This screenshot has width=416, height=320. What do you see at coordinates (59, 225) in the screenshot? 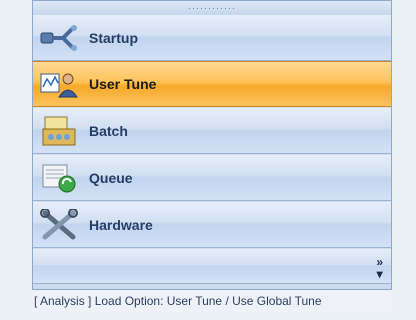
I see `hardware-tools-icon` at bounding box center [59, 225].